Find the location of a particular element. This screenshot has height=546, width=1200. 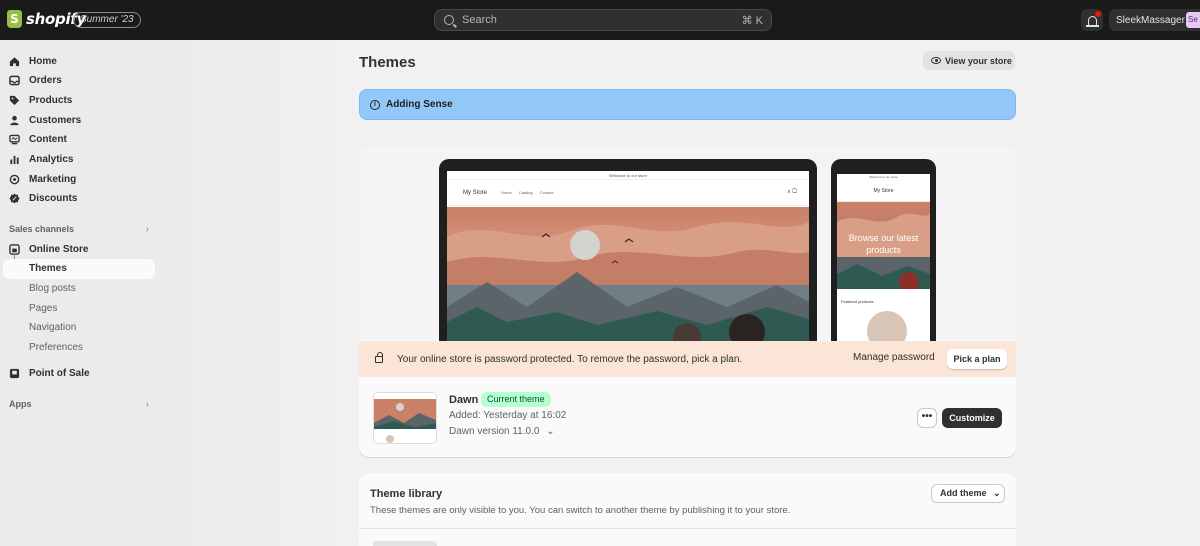

phone-hero-text: Browse our latest products is located at coordinates (883, 244).